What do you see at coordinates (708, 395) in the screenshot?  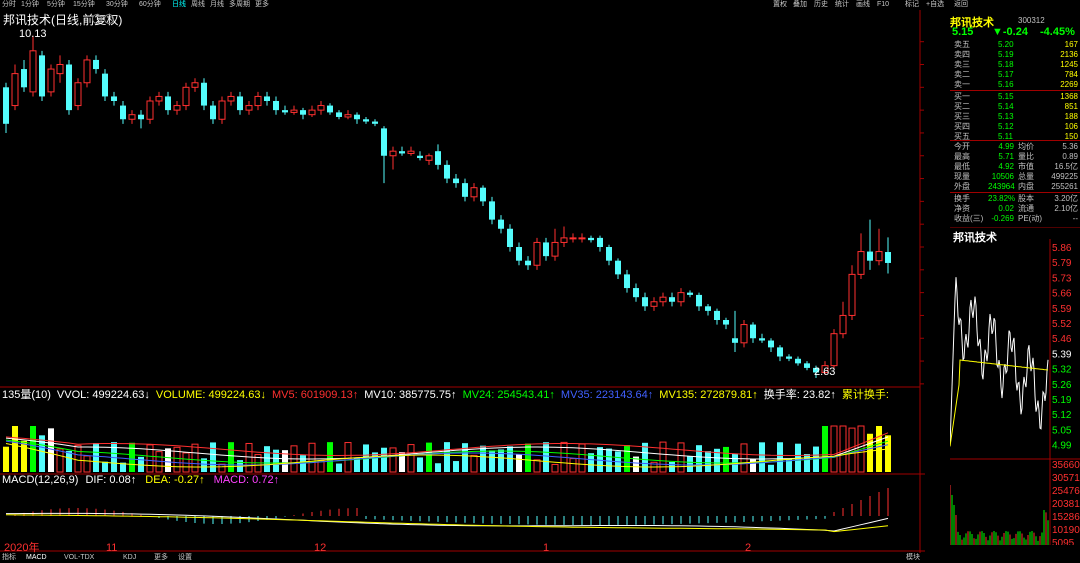 I see `volume-indicator-6: MV135: 272879.81↑` at bounding box center [708, 395].